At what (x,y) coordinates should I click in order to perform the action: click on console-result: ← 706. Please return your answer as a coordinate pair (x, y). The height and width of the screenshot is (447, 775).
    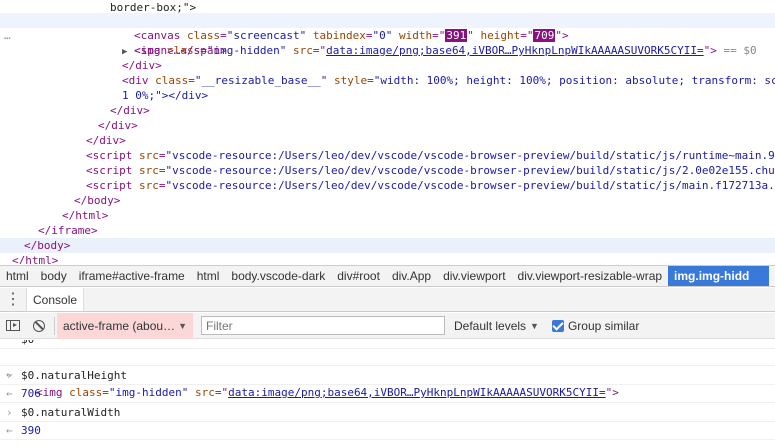
    Looking at the image, I should click on (387, 394).